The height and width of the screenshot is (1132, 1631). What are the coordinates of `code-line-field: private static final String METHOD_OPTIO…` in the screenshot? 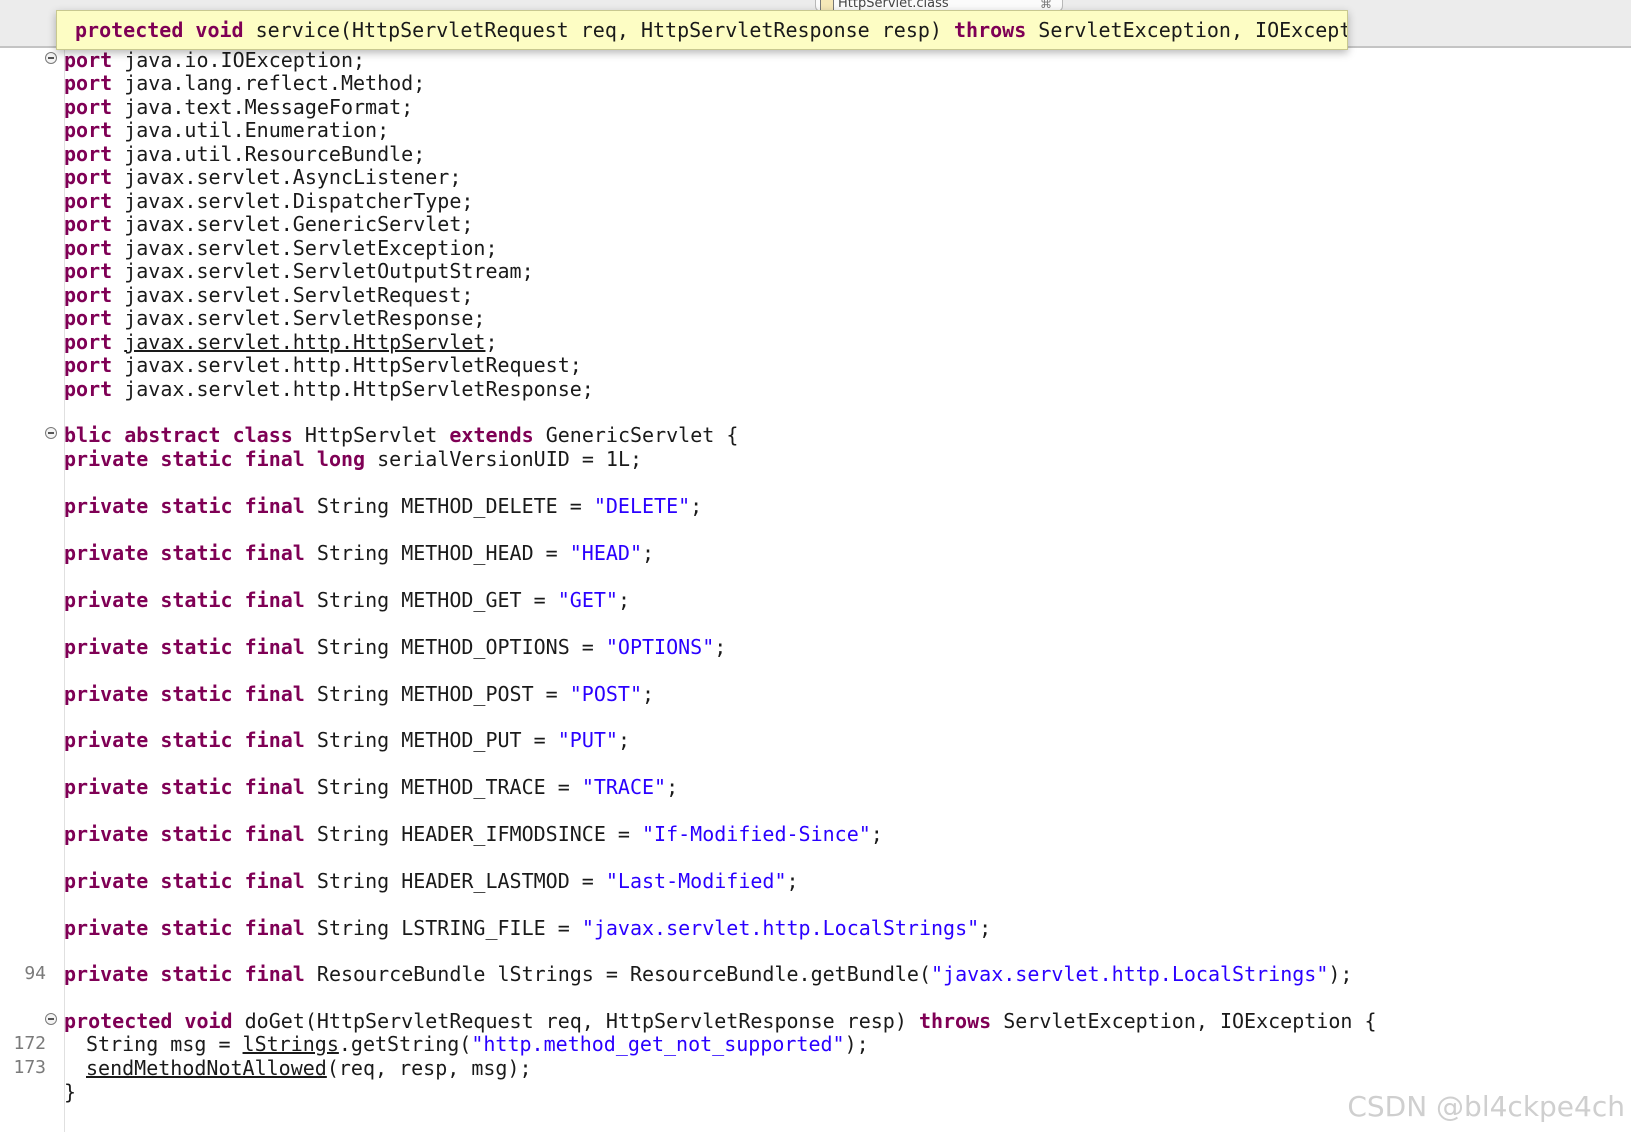 It's located at (815, 647).